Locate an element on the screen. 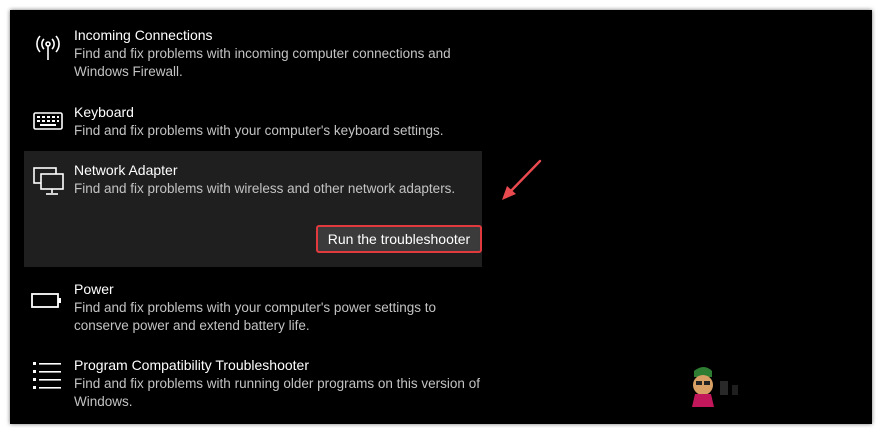  antenna-icon is located at coordinates (48, 47).